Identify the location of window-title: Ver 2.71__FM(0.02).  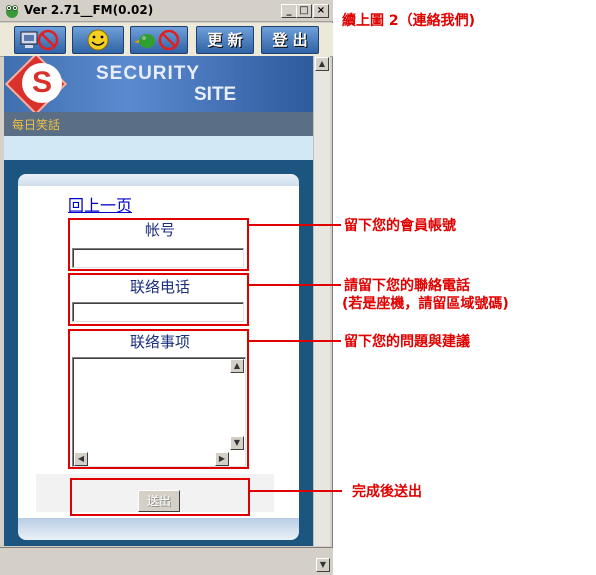
(89, 10).